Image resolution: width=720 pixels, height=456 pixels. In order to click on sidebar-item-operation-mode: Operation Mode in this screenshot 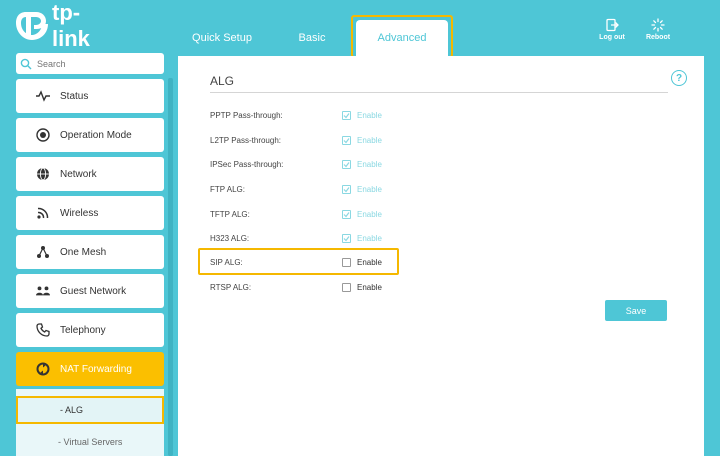, I will do `click(90, 135)`.